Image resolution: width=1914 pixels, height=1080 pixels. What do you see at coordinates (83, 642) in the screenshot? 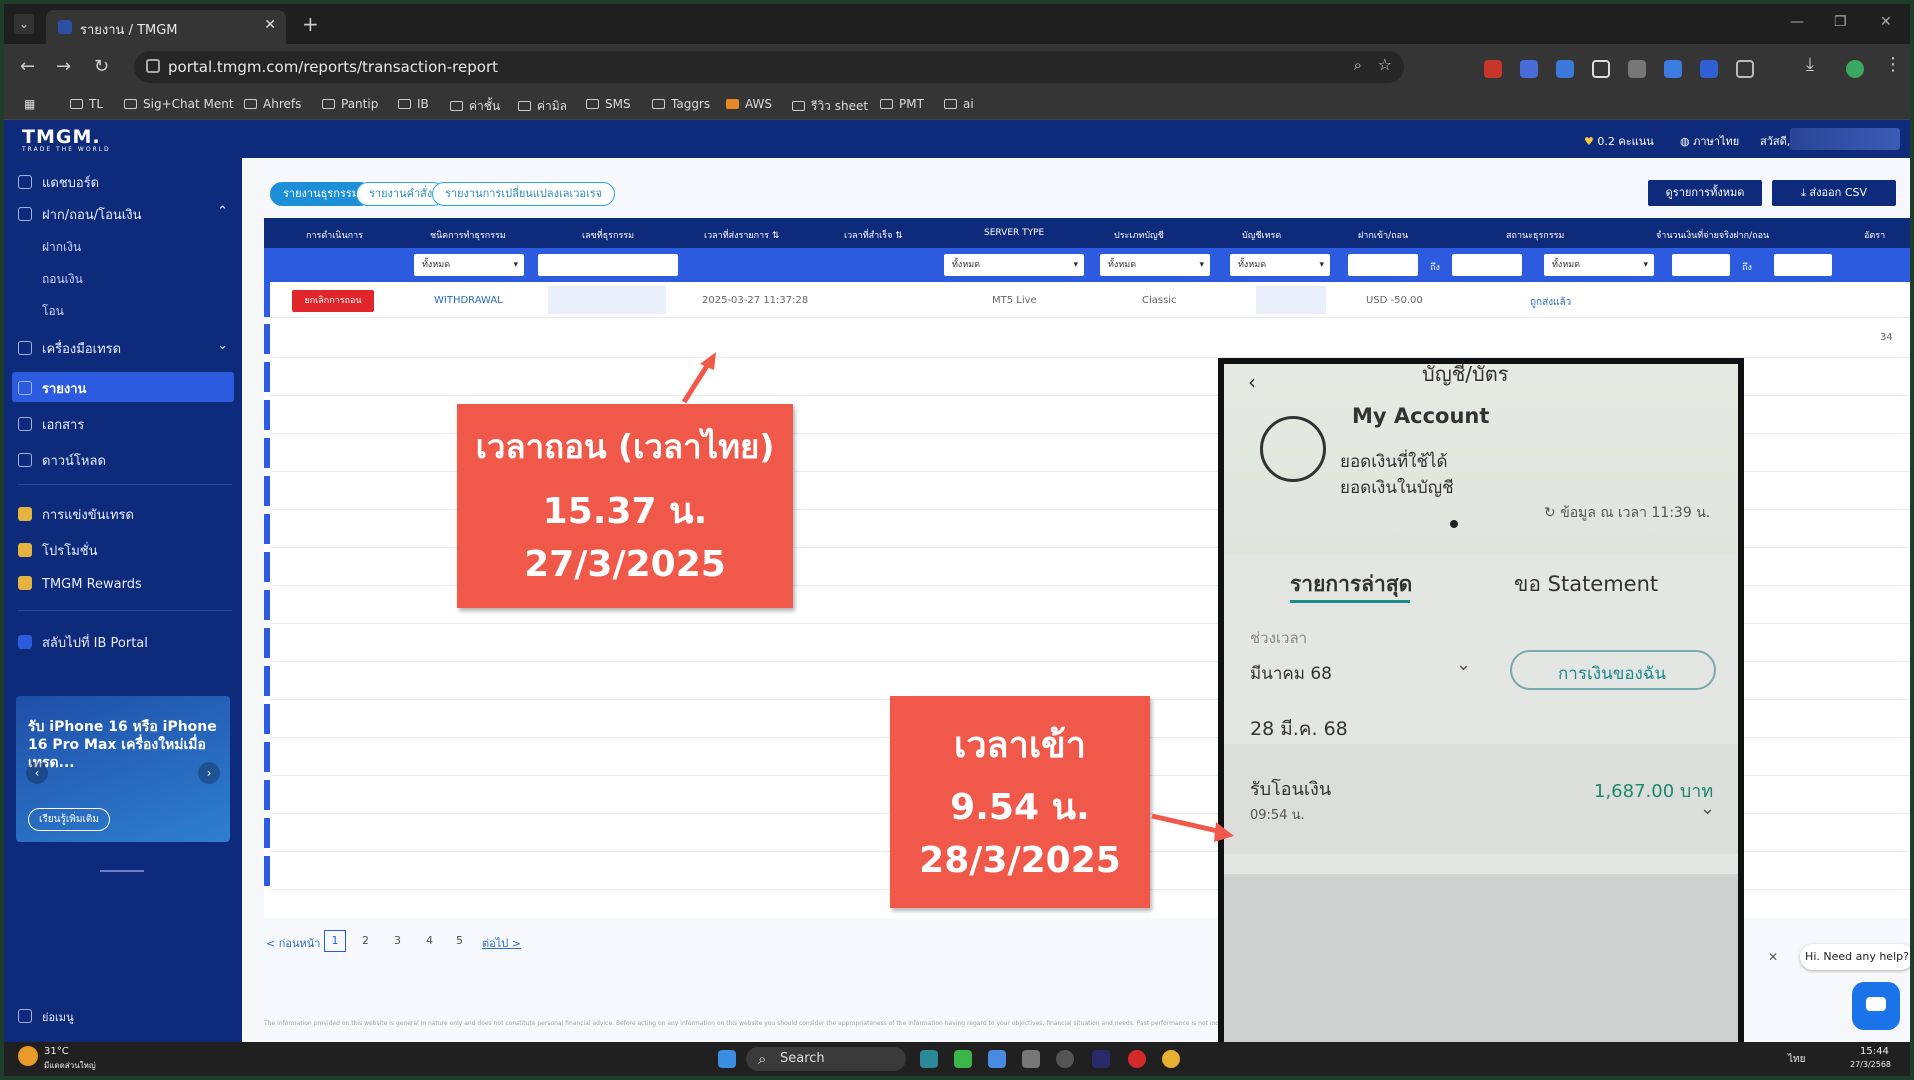
I see `sidebar-item-ib-portal: สลับไปที่ IB Portal` at bounding box center [83, 642].